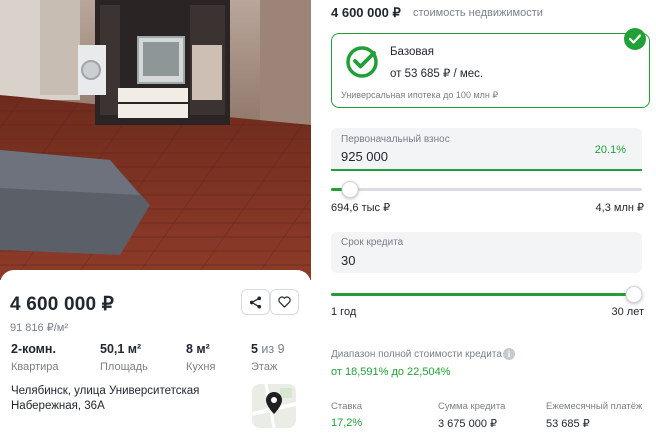 The image size is (656, 438). What do you see at coordinates (264, 367) in the screenshot?
I see `feature-label: Этаж` at bounding box center [264, 367].